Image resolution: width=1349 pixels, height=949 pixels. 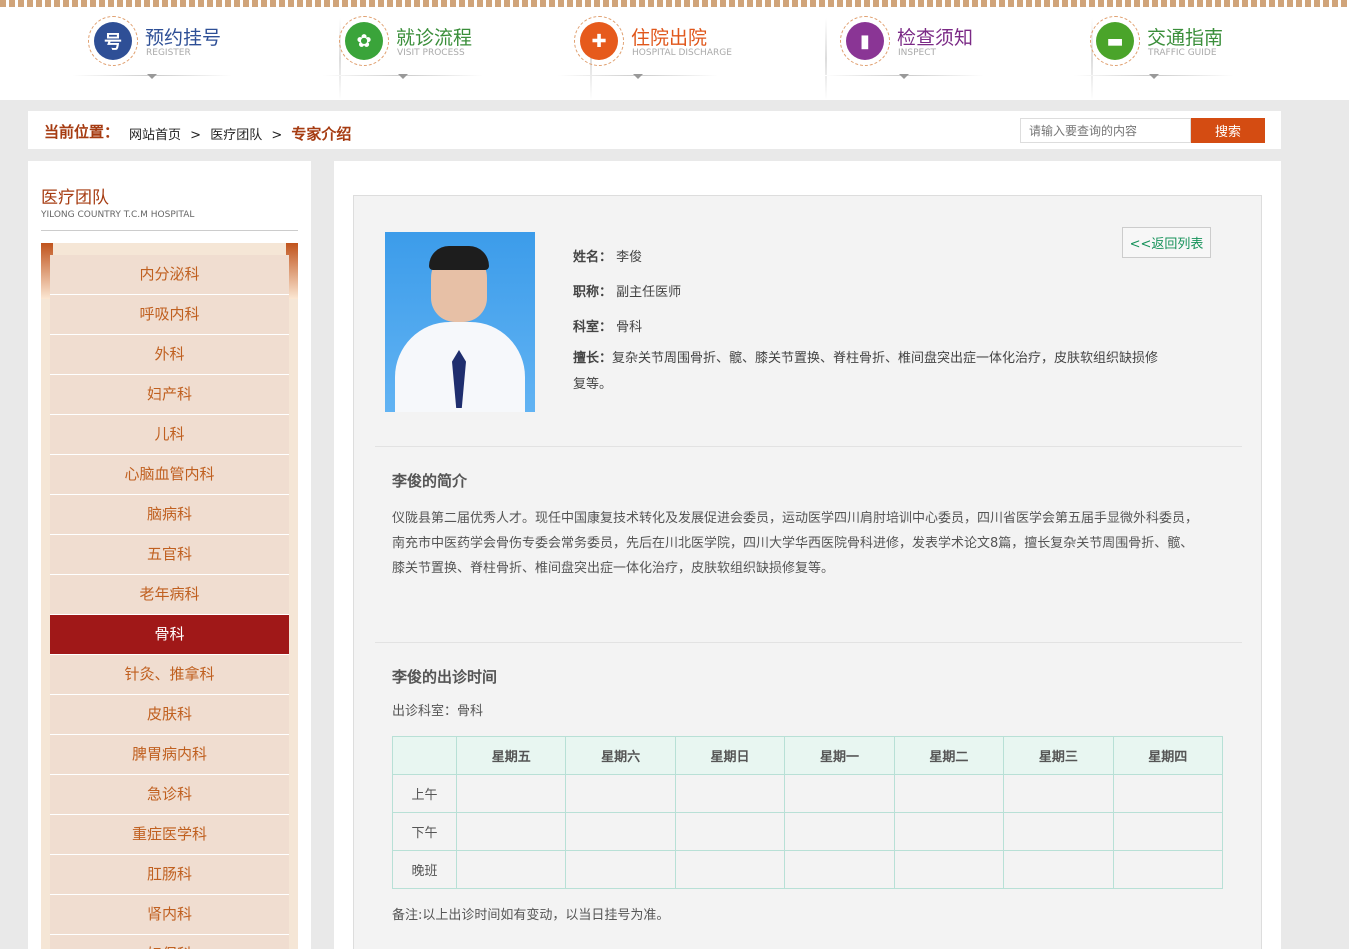 What do you see at coordinates (169, 230) in the screenshot?
I see `sidebar-divider` at bounding box center [169, 230].